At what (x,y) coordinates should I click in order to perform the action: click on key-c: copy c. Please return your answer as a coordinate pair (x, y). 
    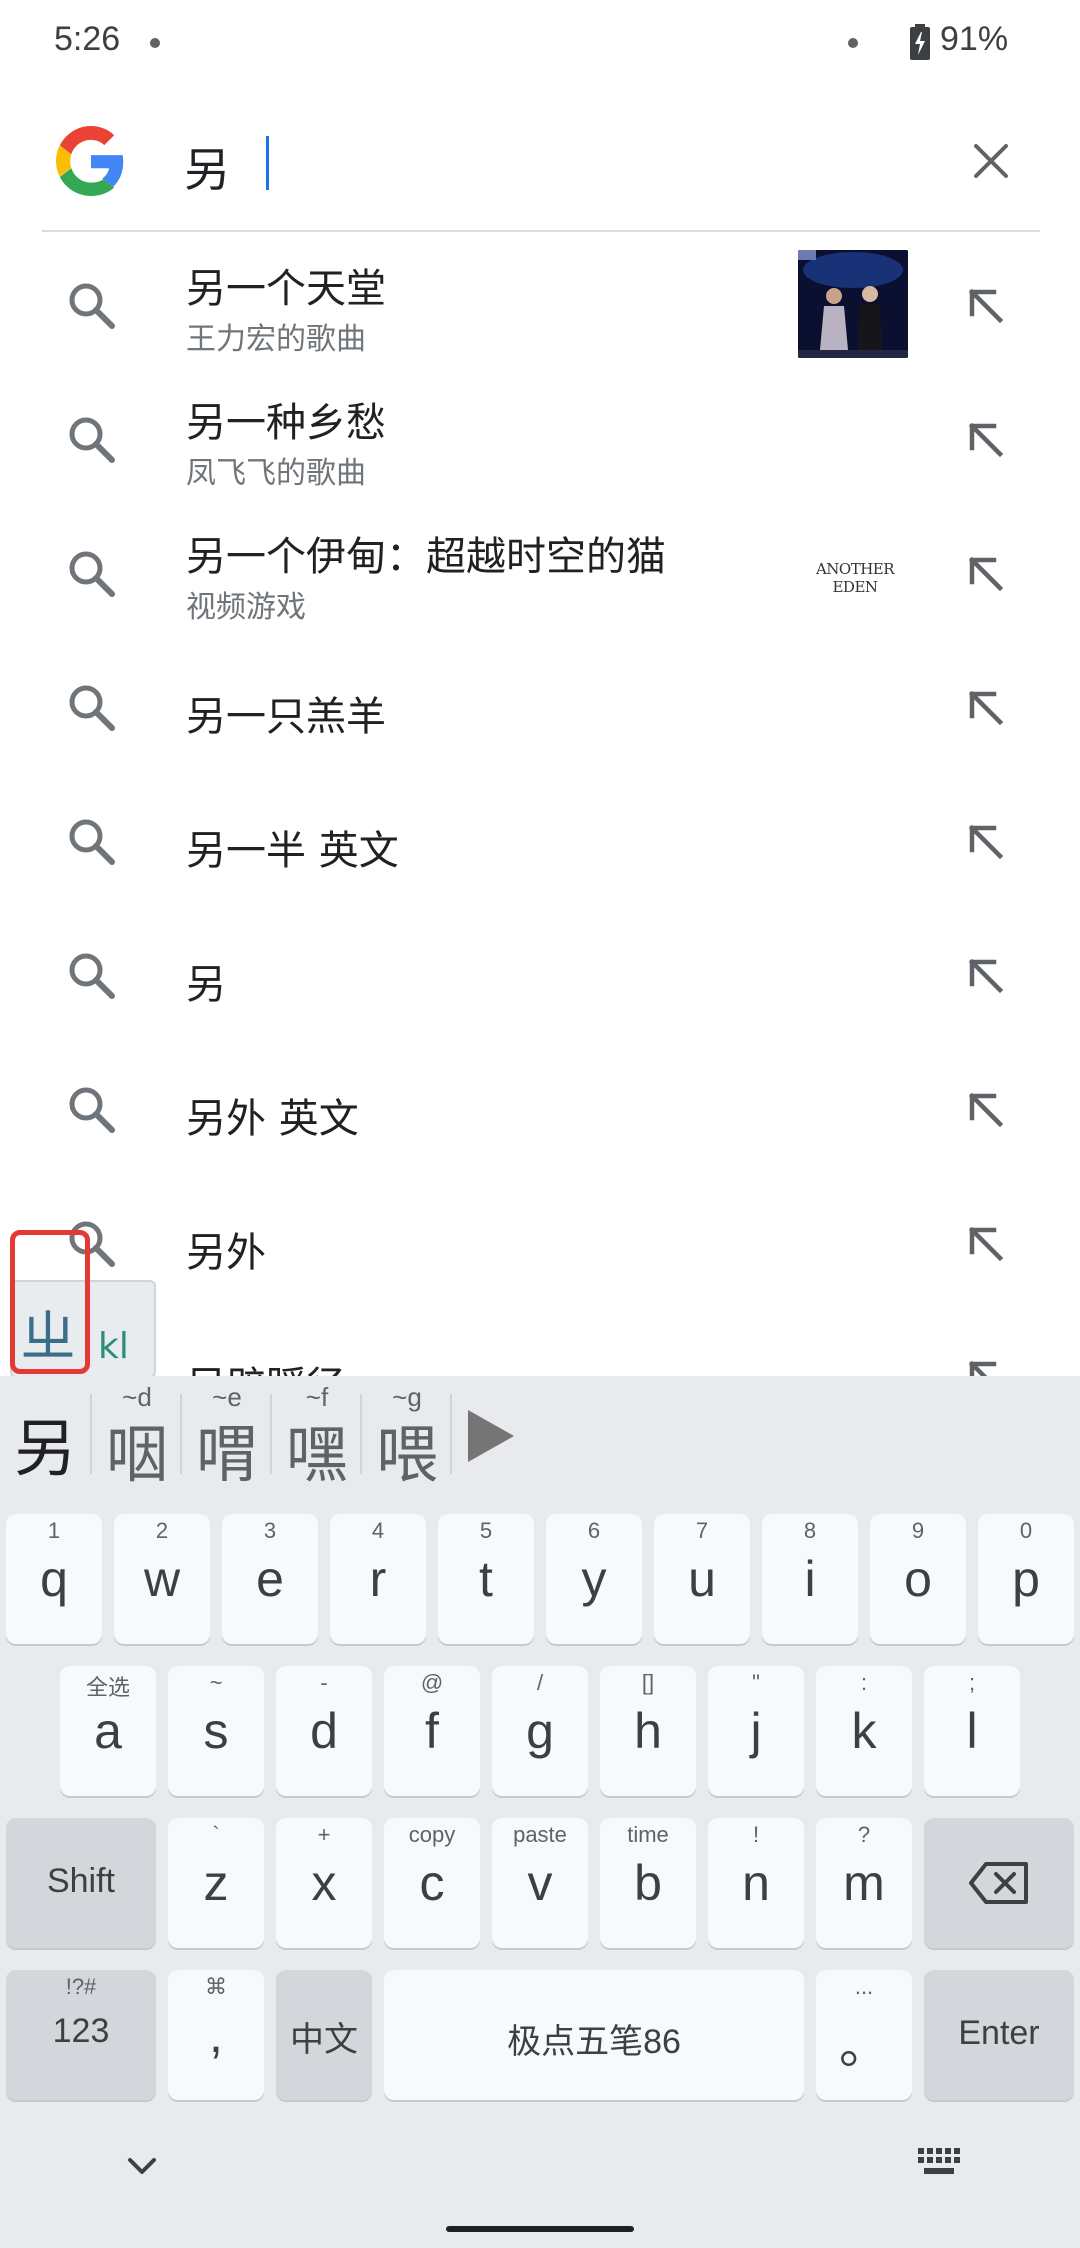
    Looking at the image, I should click on (432, 1883).